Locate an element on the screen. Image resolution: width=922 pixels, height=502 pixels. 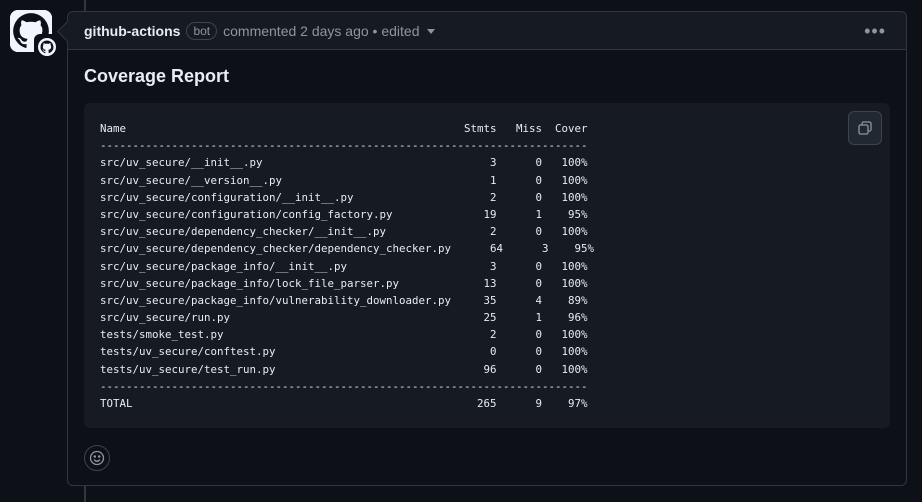
author-link: github-actions is located at coordinates (132, 31).